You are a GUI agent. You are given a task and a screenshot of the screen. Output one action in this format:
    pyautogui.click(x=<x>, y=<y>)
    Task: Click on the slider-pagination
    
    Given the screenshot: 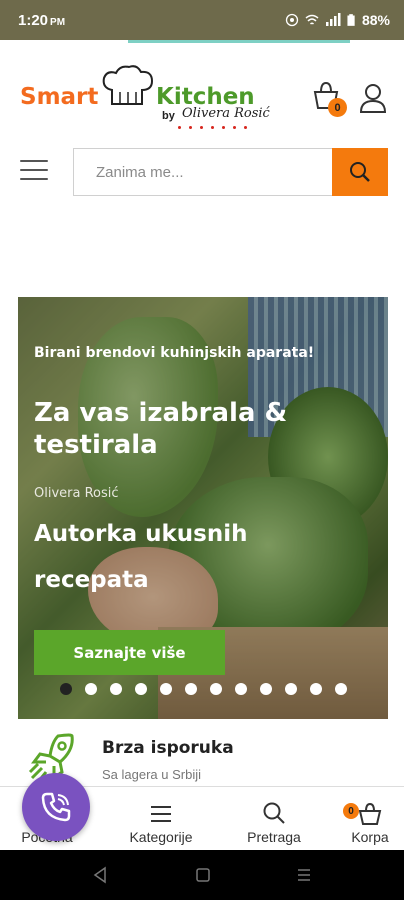 What is the action you would take?
    pyautogui.click(x=203, y=689)
    